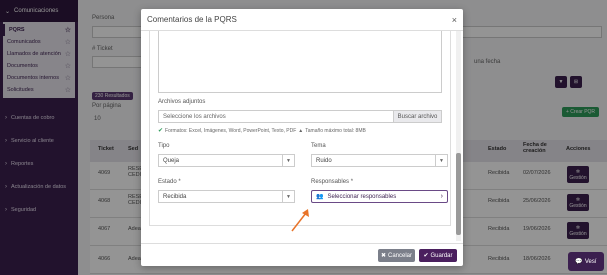 The width and height of the screenshot is (607, 275). What do you see at coordinates (171, 160) in the screenshot?
I see `tipo-value: Queja` at bounding box center [171, 160].